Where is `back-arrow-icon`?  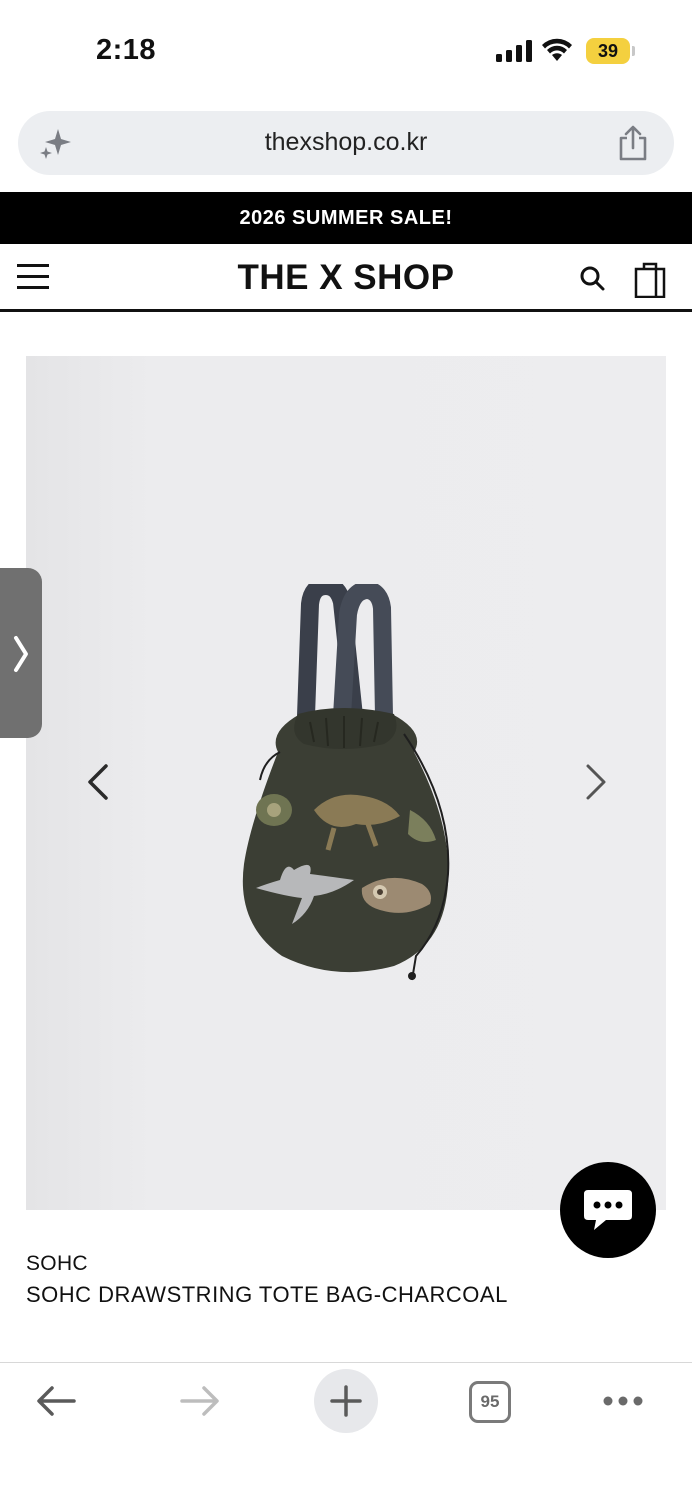
back-arrow-icon is located at coordinates (56, 1401).